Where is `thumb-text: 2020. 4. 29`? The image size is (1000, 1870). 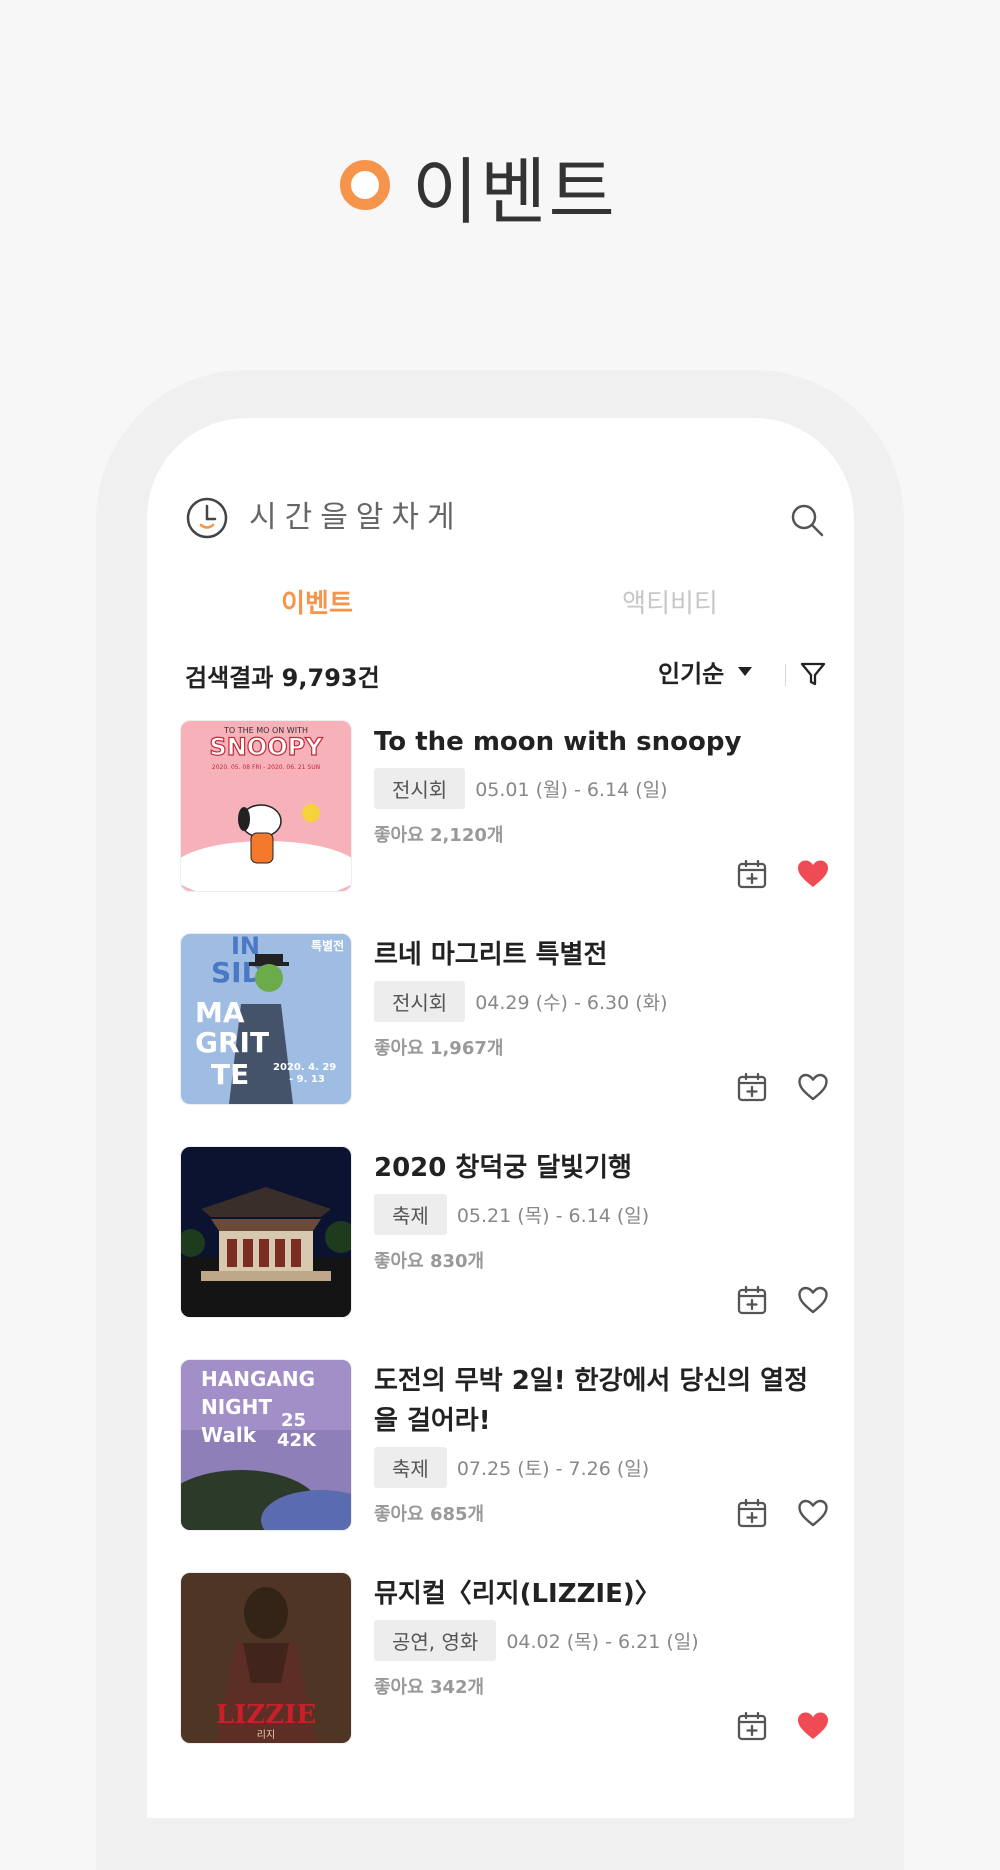
thumb-text: 2020. 4. 29 is located at coordinates (304, 1067).